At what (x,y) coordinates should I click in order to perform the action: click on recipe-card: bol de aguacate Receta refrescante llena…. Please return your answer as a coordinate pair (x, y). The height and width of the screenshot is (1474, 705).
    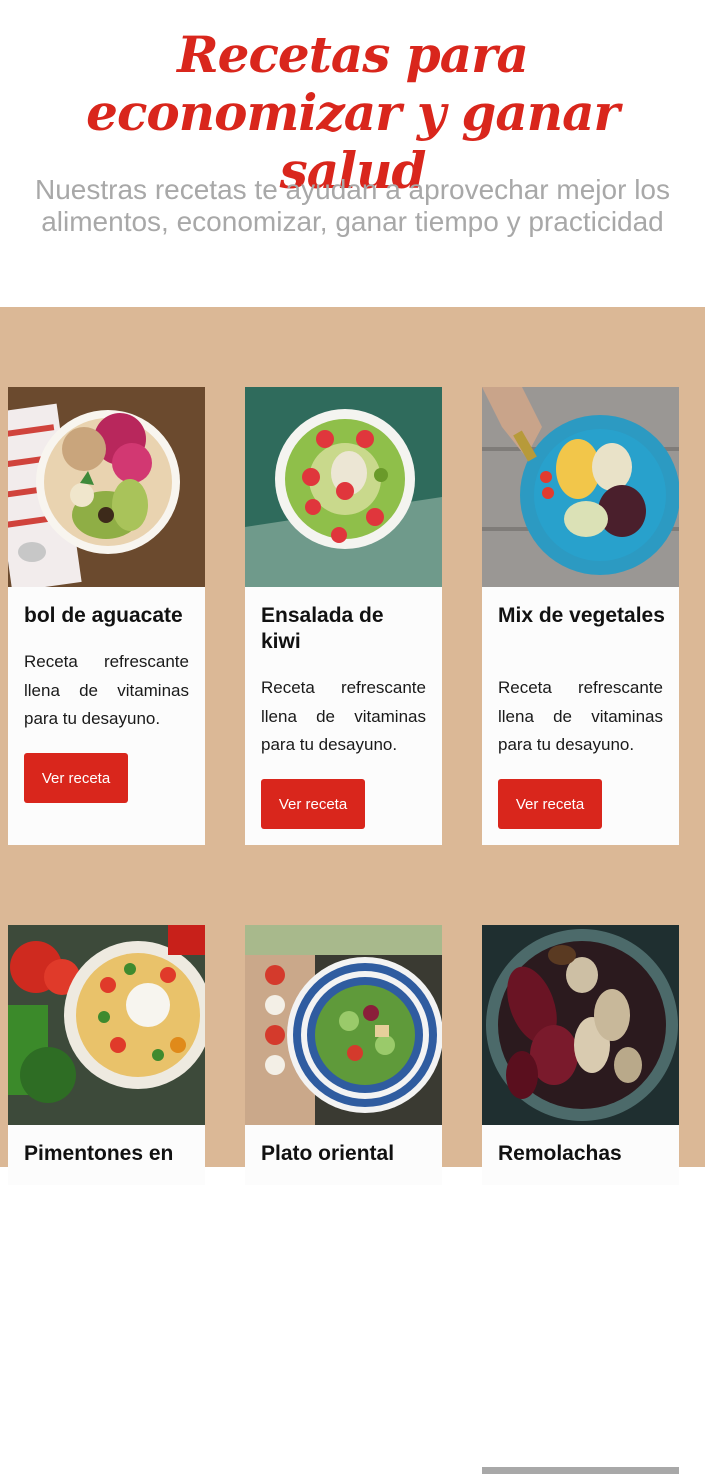
    Looking at the image, I should click on (106, 616).